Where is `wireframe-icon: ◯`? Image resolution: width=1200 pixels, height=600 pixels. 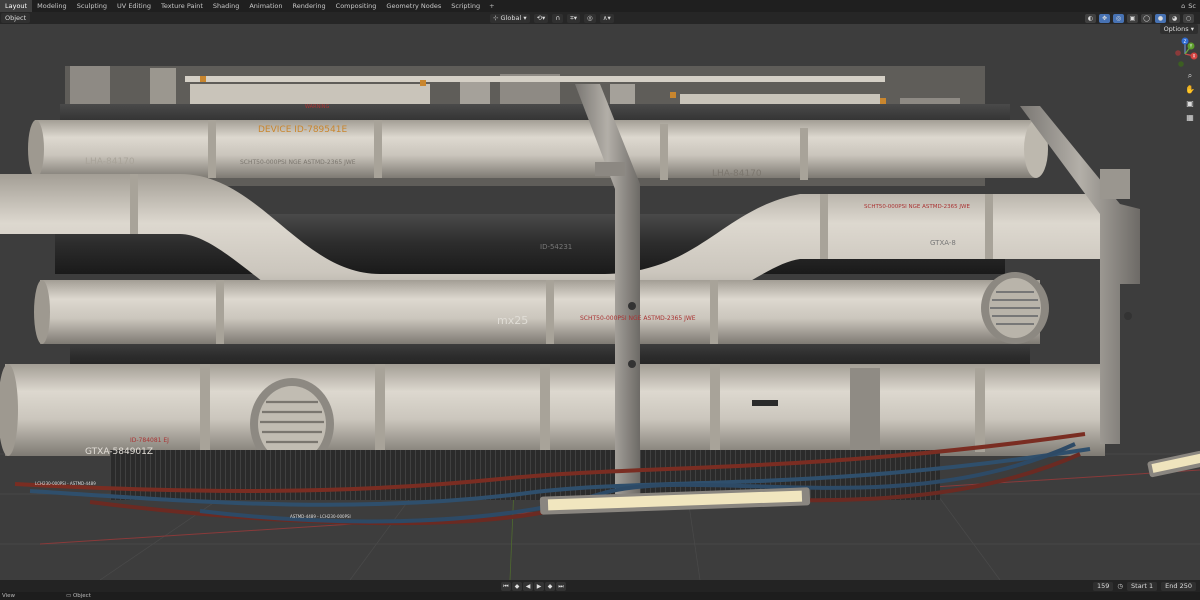
wireframe-icon: ◯ is located at coordinates (1146, 18).